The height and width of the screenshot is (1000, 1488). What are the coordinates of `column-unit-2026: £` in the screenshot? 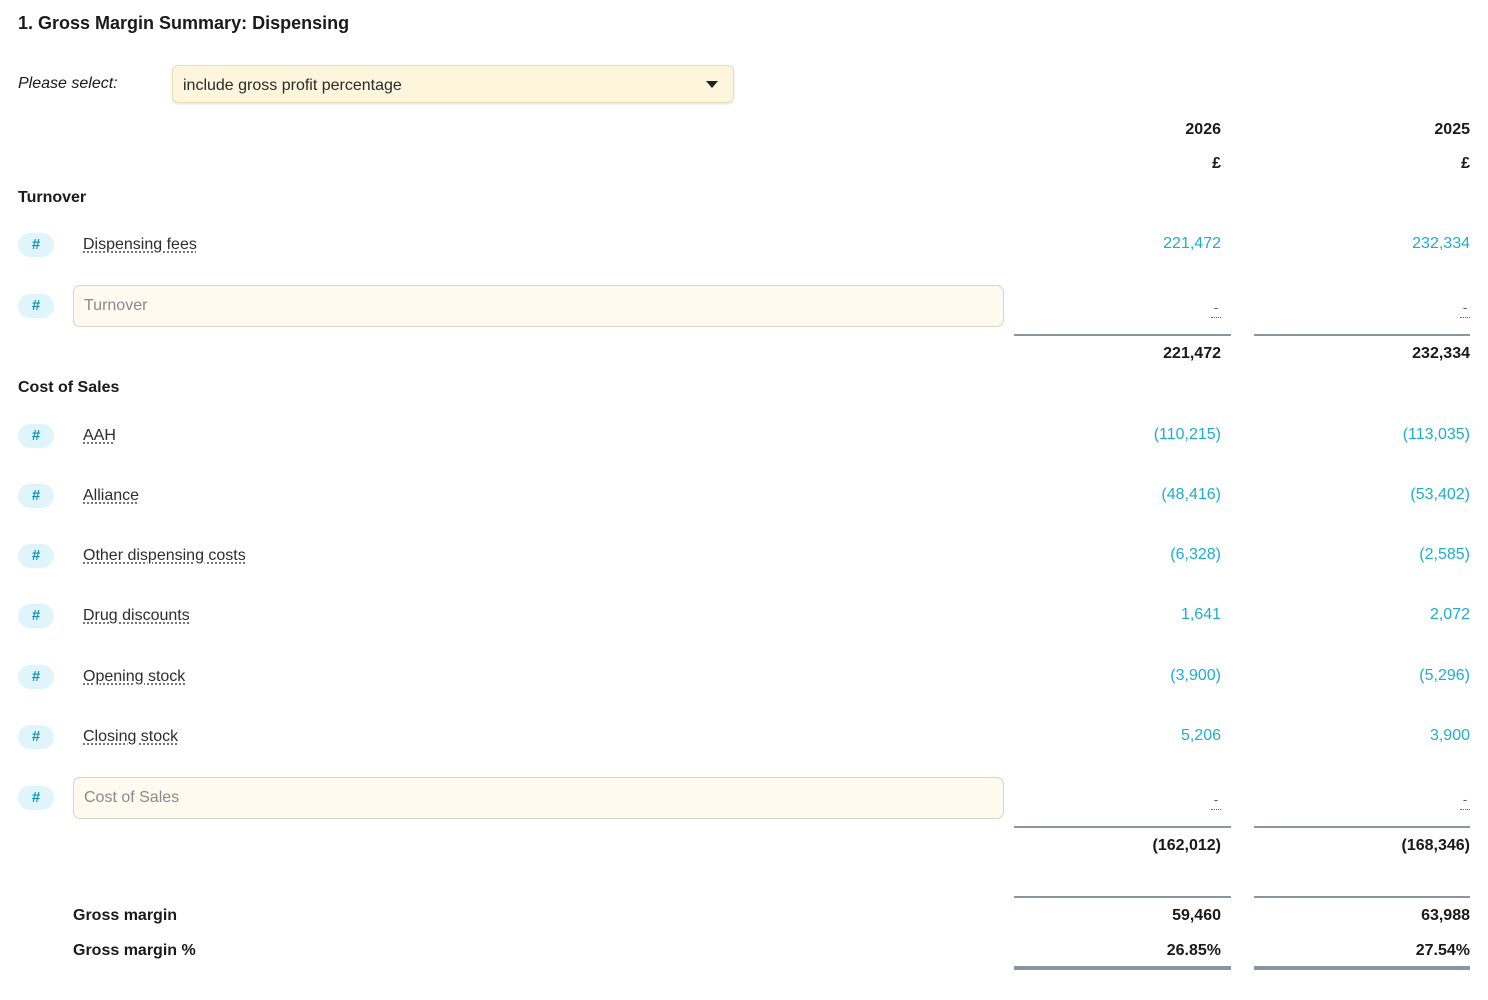 It's located at (1216, 163).